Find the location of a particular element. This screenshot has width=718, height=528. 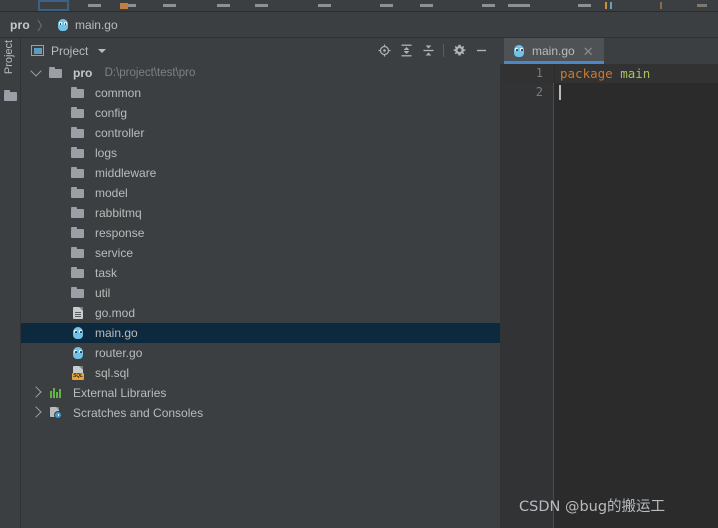

tree-row-label: common is located at coordinates (118, 93).